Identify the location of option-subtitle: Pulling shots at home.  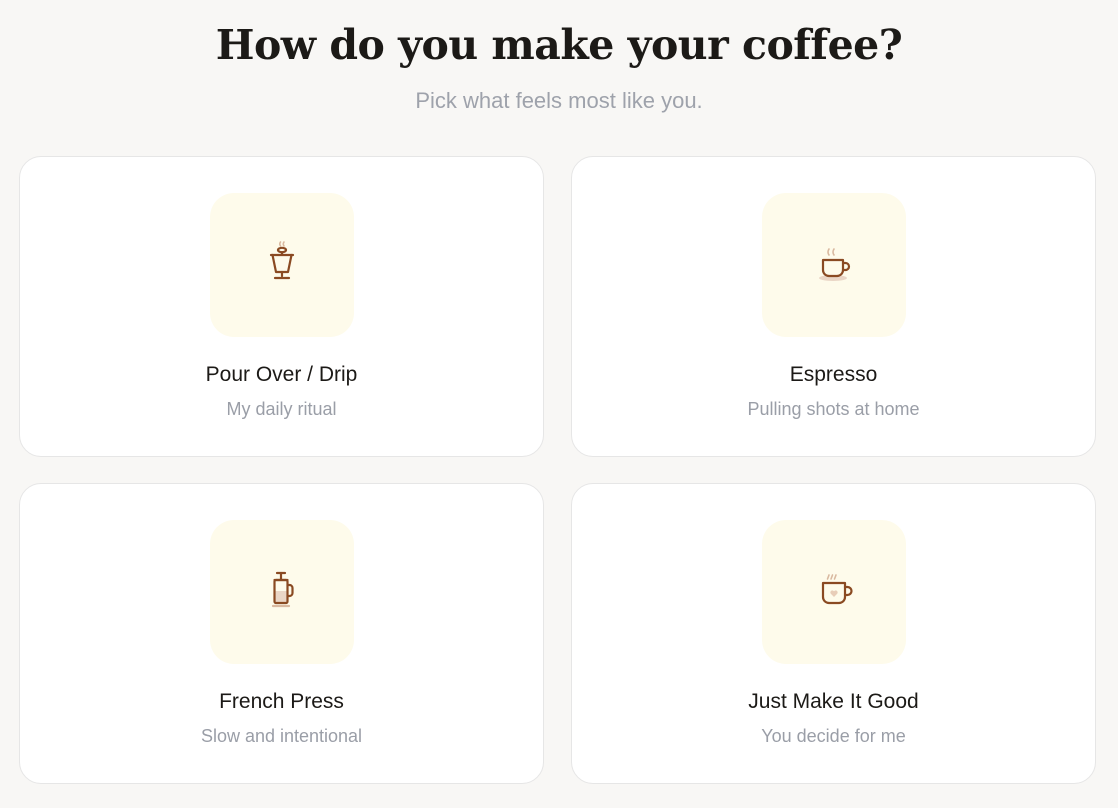
(833, 409).